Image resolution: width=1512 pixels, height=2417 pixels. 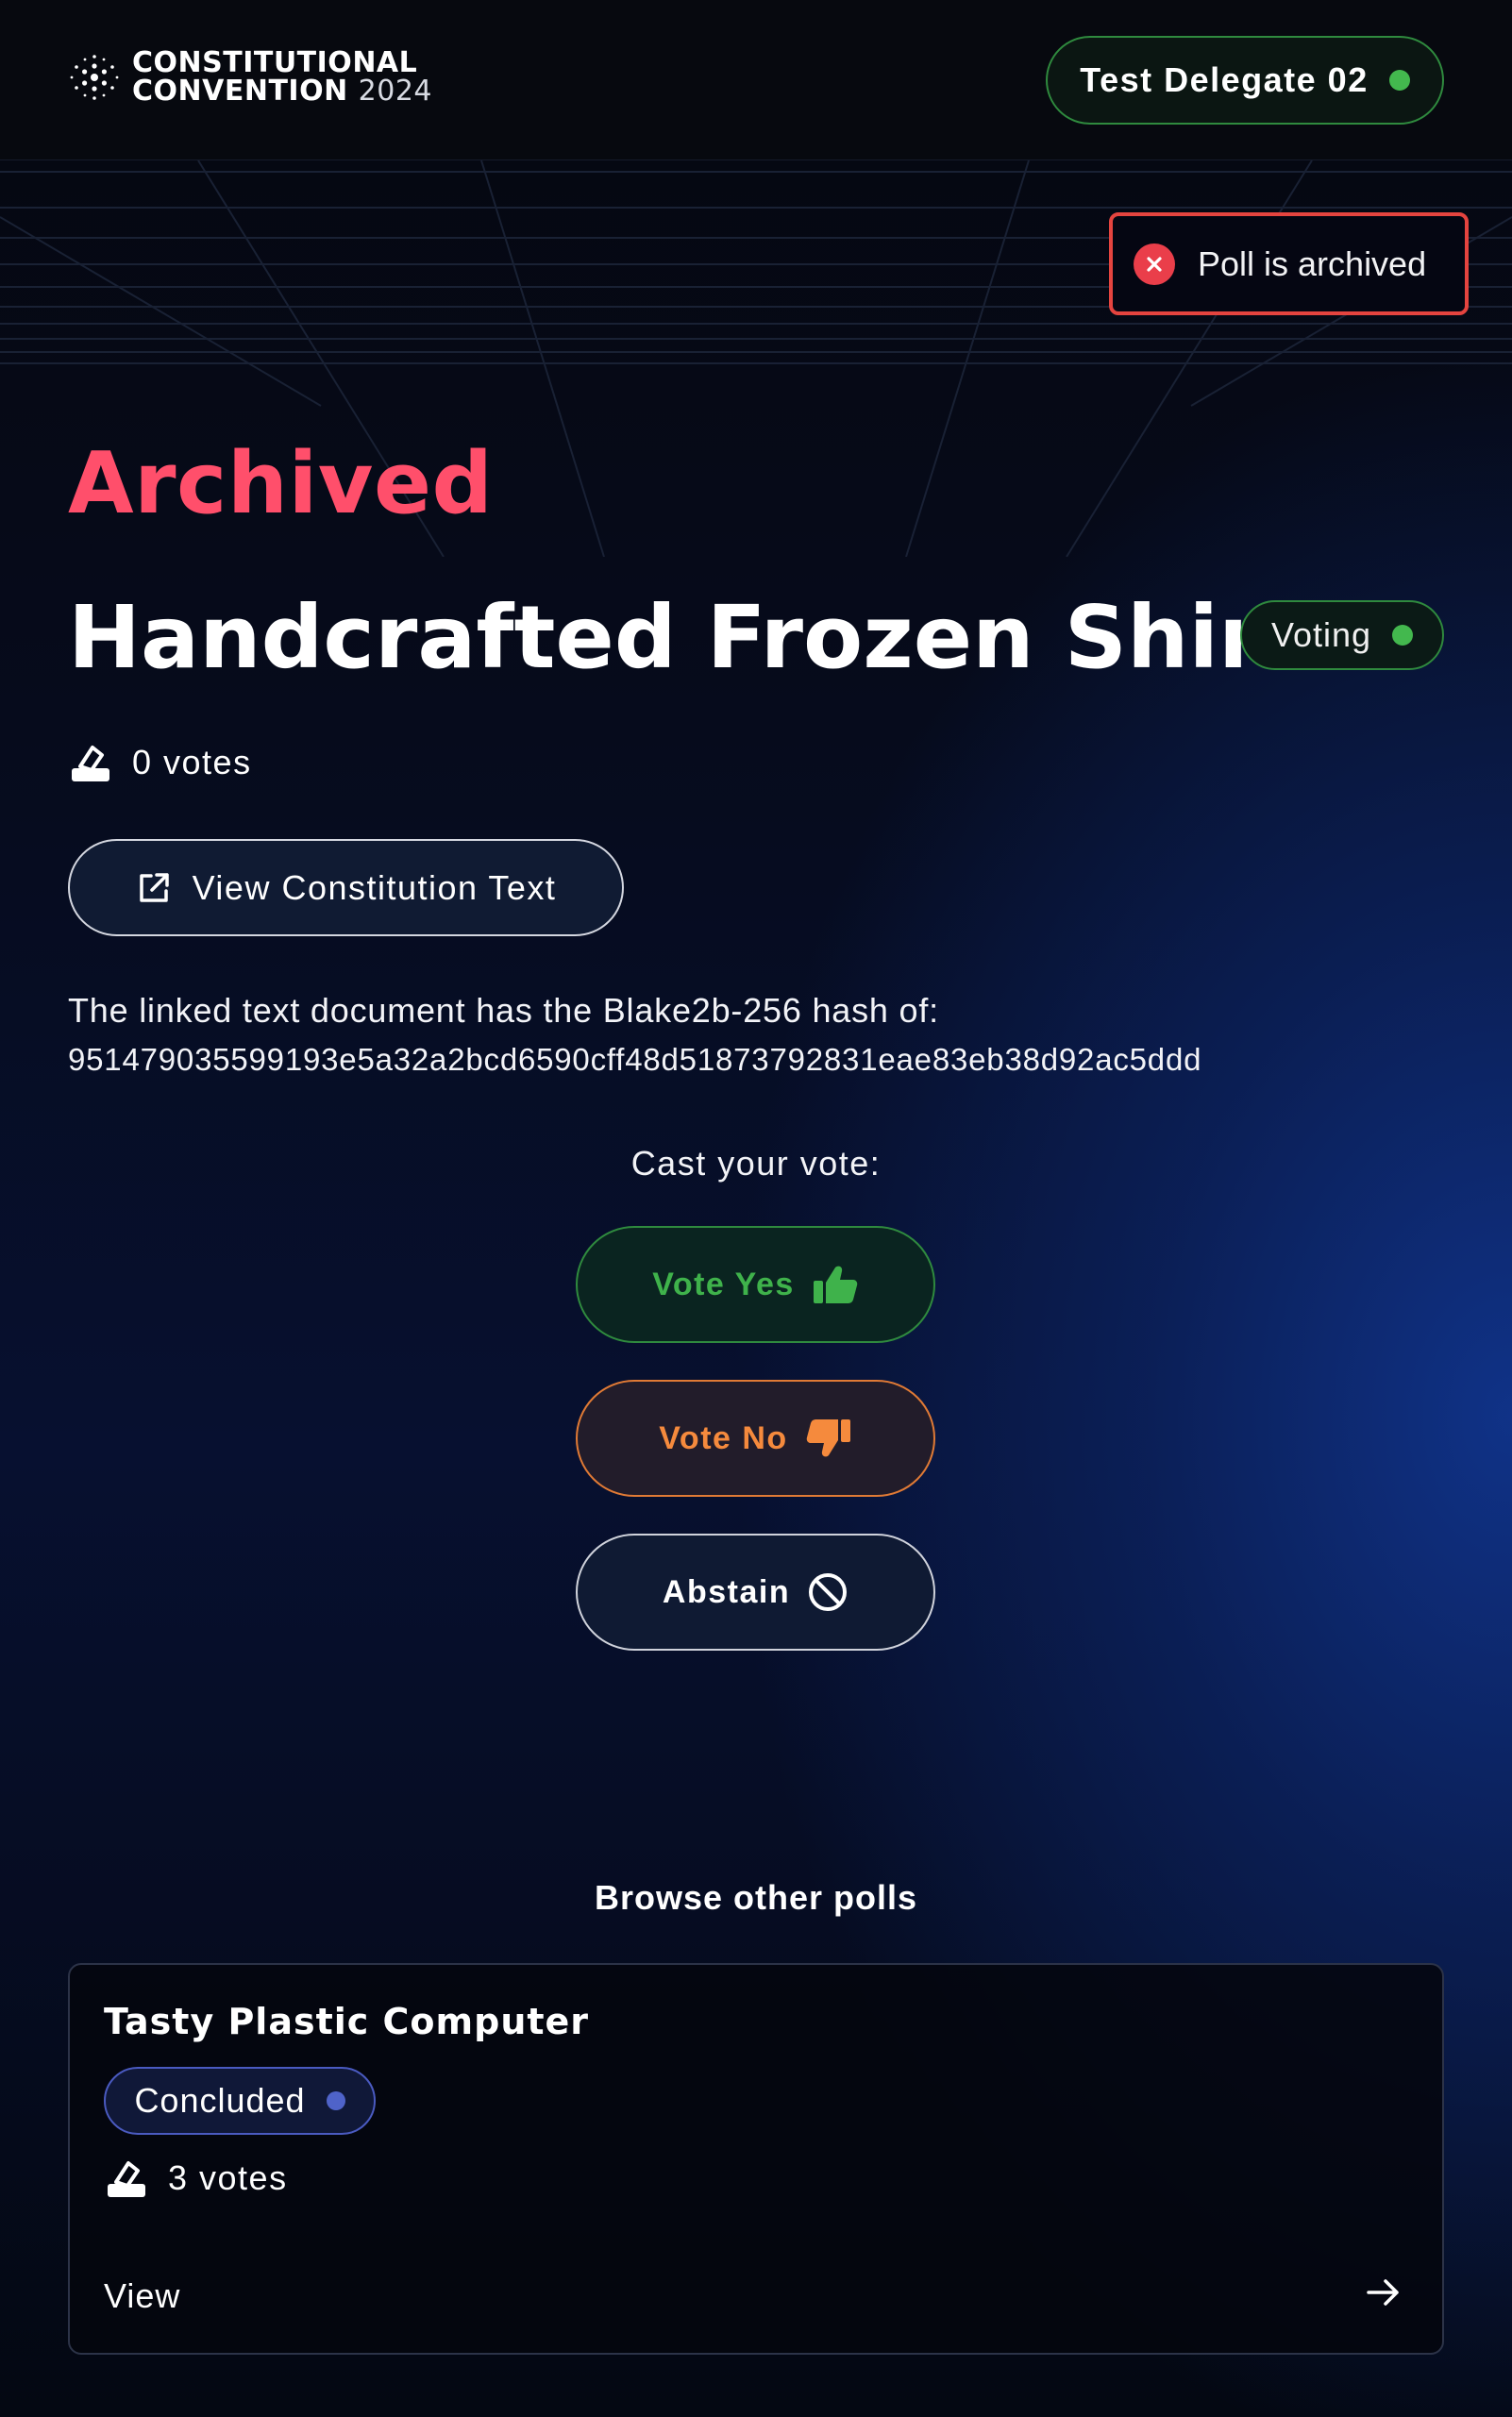 I want to click on poll-card-votes: 3 votes, so click(x=197, y=2178).